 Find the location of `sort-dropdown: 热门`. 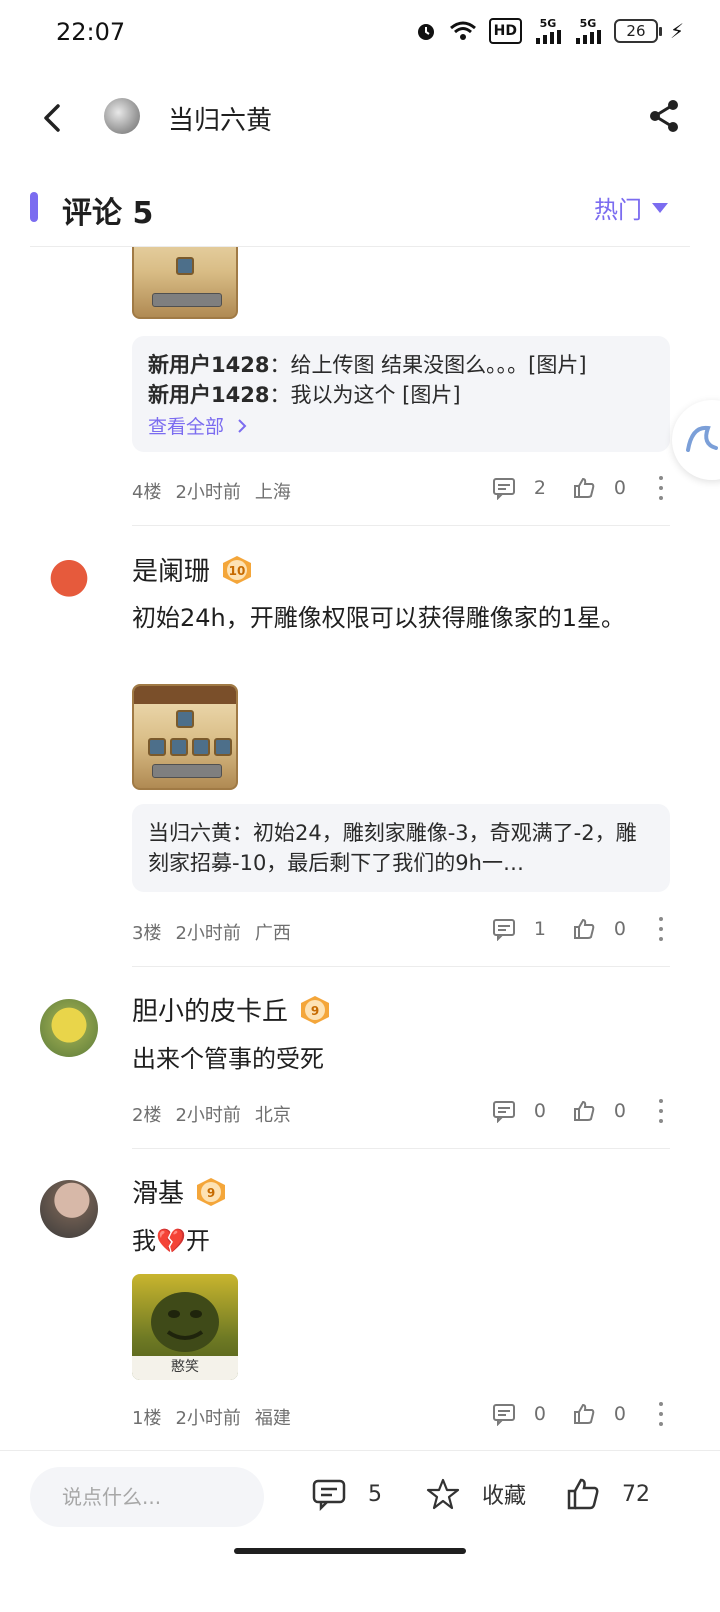

sort-dropdown: 热门 is located at coordinates (631, 207).